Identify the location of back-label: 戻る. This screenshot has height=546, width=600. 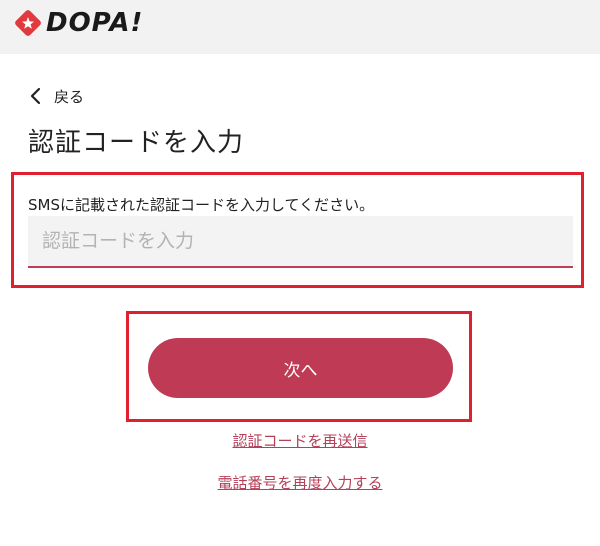
(69, 96).